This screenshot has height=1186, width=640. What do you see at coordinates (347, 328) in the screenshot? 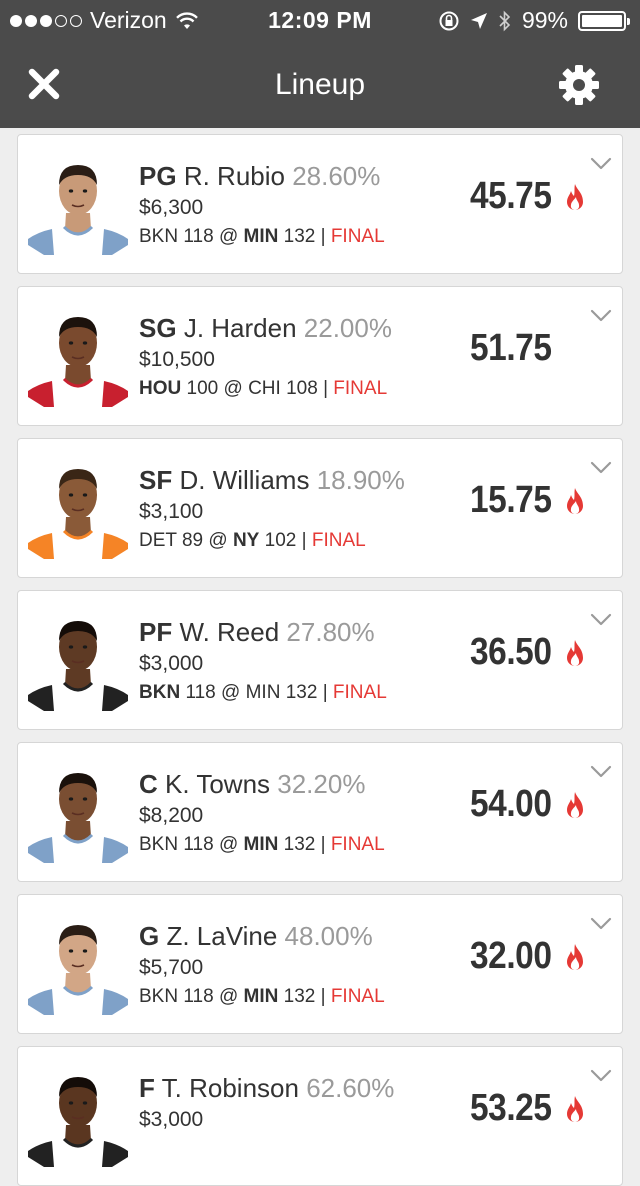
I see `ownership-percent: 22.00%` at bounding box center [347, 328].